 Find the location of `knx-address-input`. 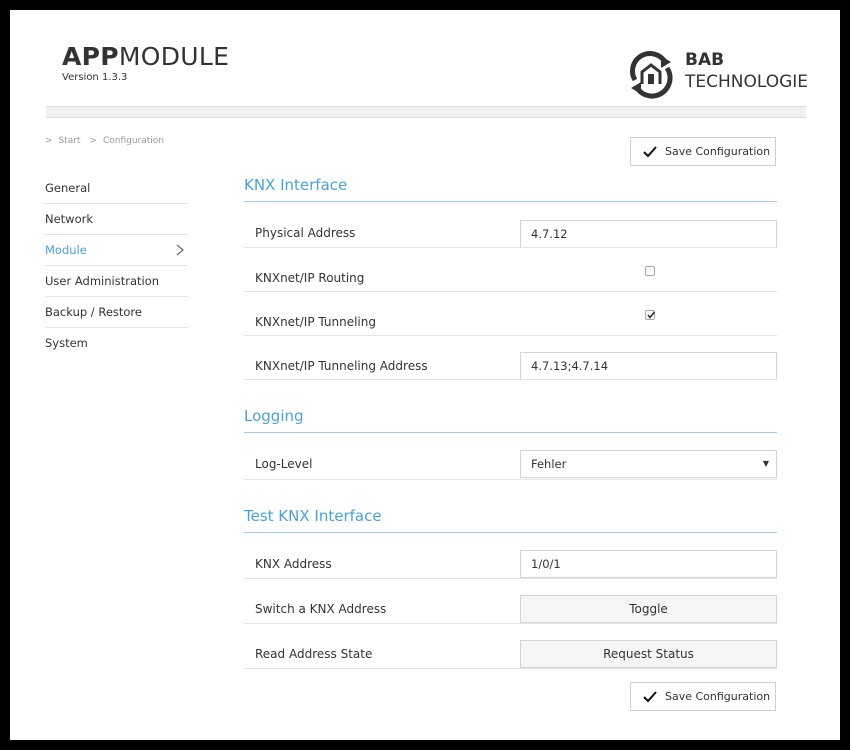

knx-address-input is located at coordinates (648, 564).